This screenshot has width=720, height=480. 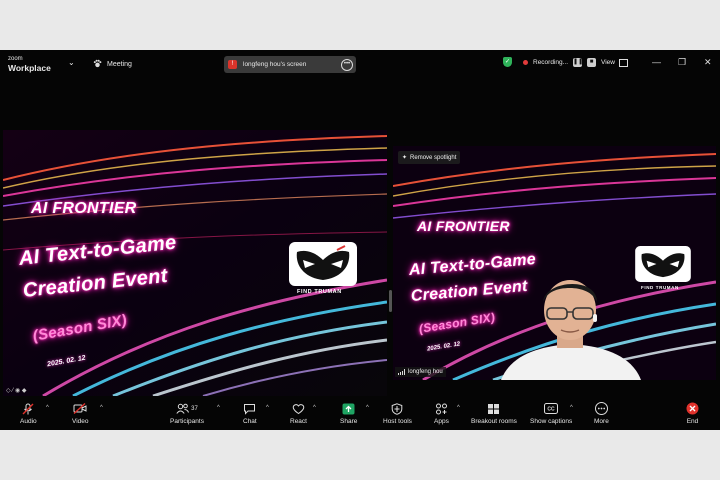 I want to click on pause-recording-icon: ❚❚, so click(x=578, y=62).